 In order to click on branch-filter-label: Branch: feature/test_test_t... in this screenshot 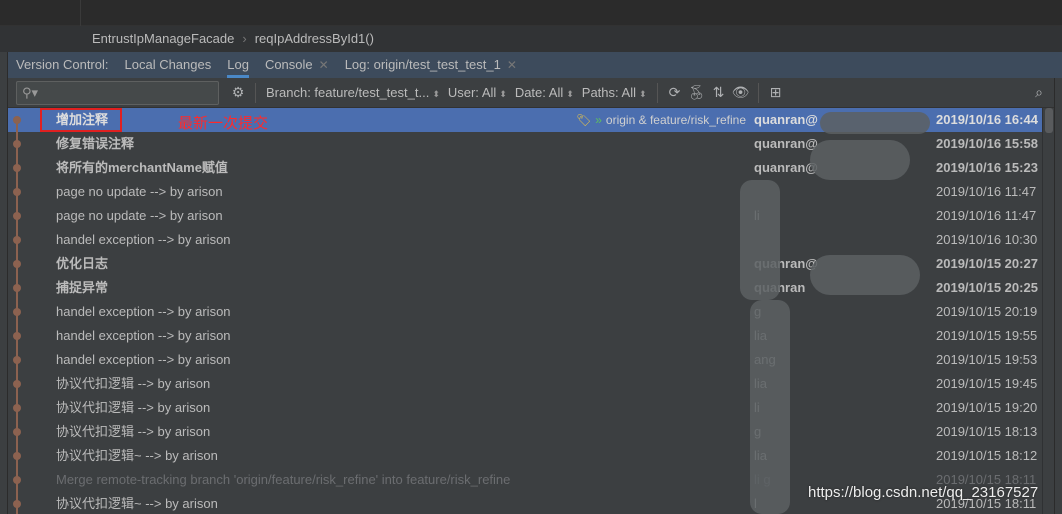, I will do `click(348, 92)`.